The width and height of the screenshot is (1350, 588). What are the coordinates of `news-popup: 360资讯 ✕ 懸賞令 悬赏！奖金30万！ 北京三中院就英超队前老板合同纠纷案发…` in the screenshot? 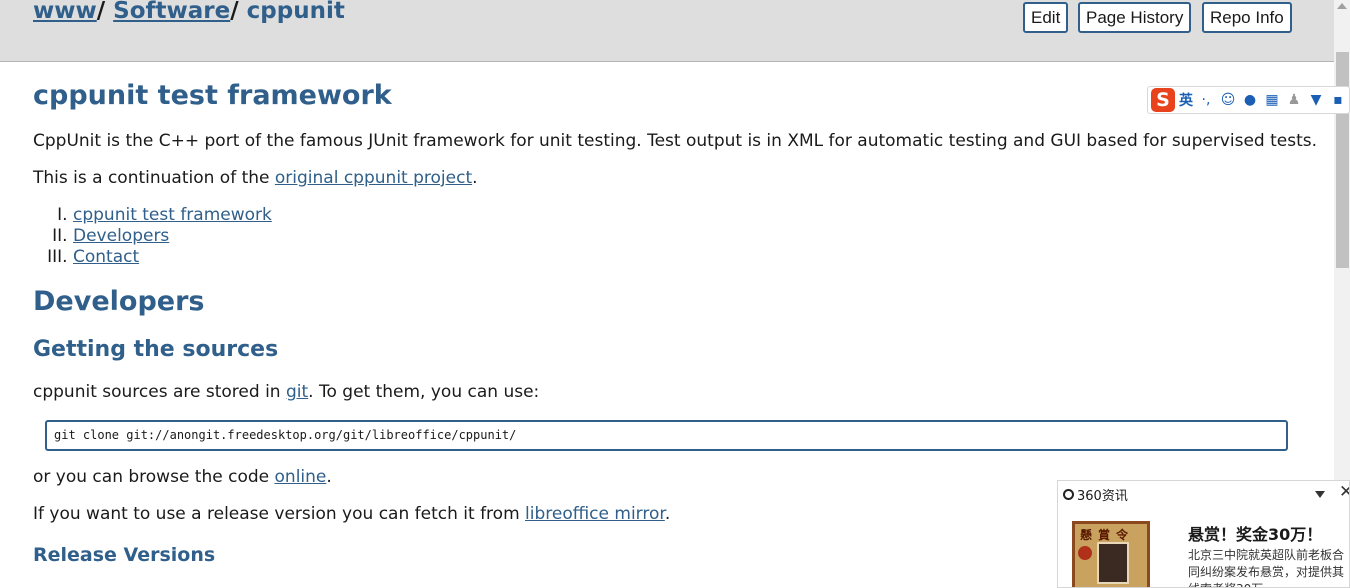 It's located at (1203, 534).